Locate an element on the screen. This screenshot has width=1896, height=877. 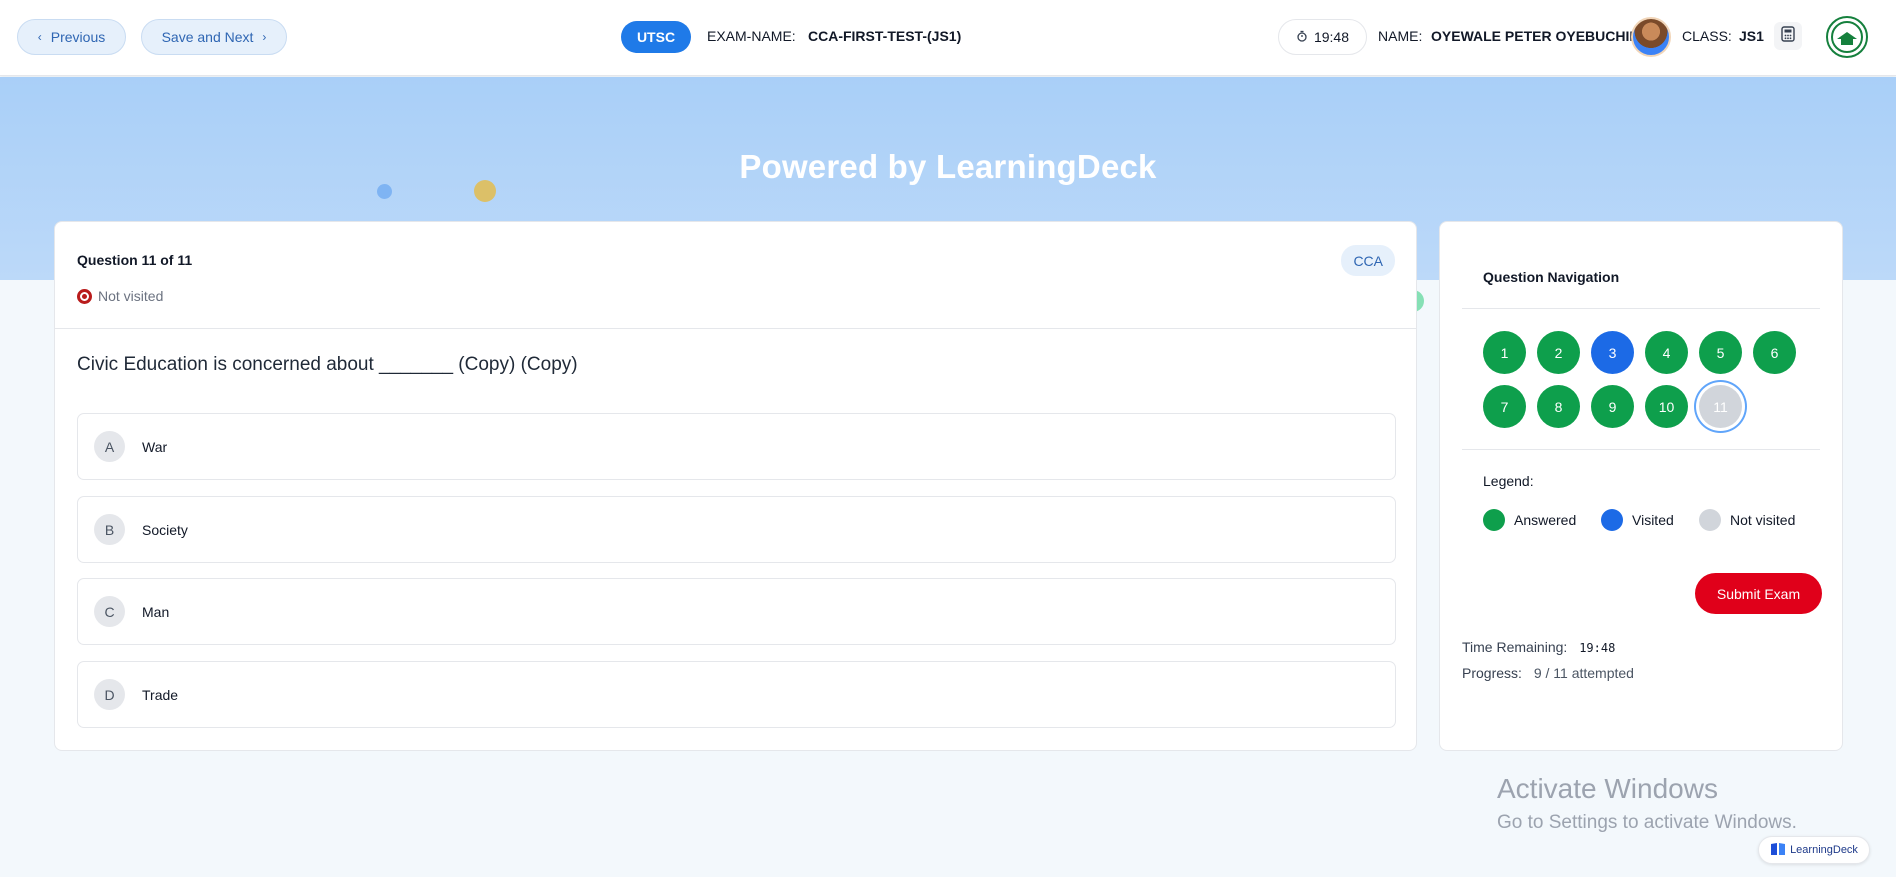
question-nav-button: 4 is located at coordinates (1666, 352).